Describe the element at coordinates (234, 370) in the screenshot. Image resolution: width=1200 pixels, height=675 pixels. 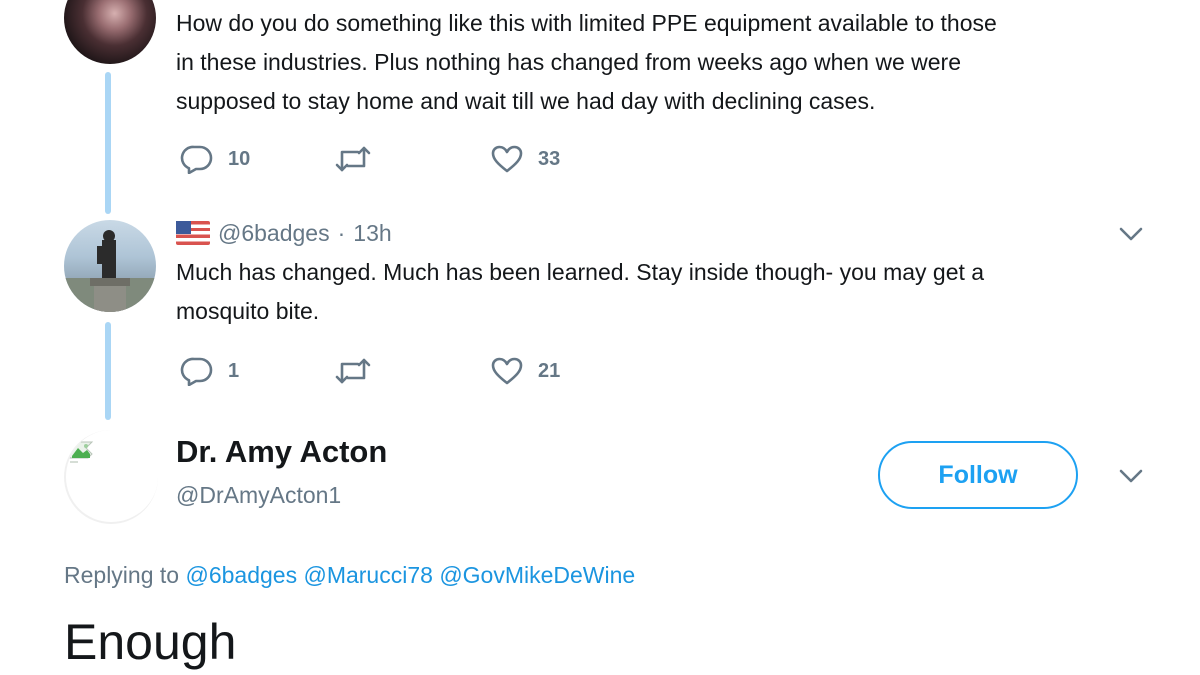
I see `reply-count: 1` at that location.